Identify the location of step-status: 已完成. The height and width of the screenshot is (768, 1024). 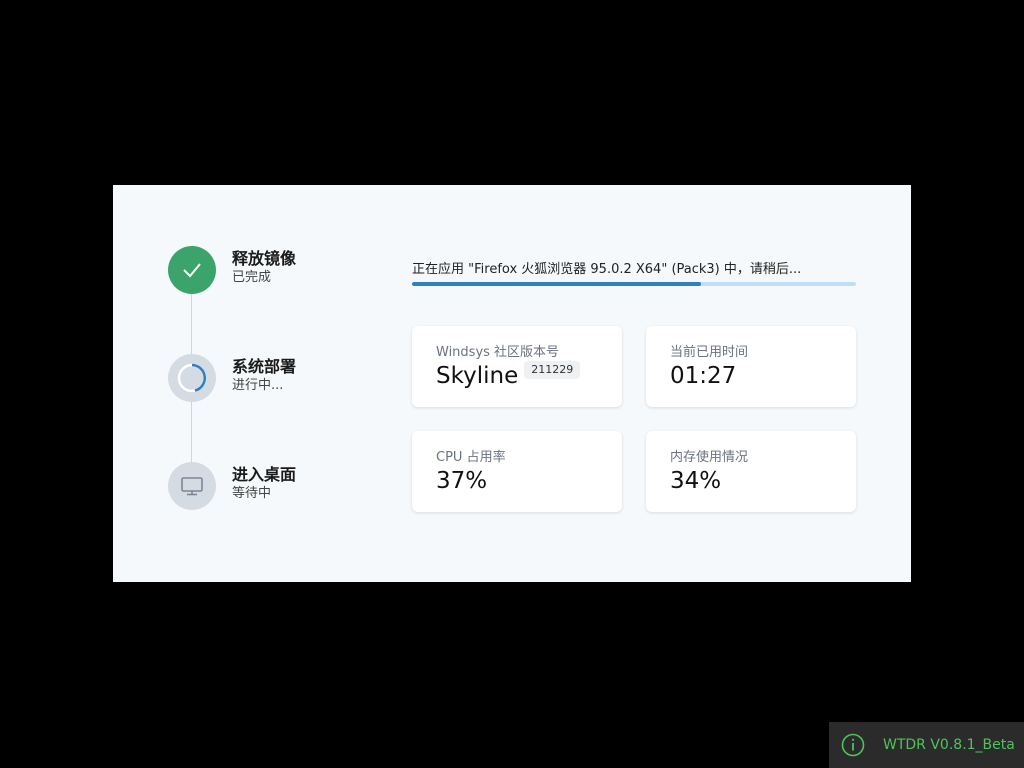
(252, 277).